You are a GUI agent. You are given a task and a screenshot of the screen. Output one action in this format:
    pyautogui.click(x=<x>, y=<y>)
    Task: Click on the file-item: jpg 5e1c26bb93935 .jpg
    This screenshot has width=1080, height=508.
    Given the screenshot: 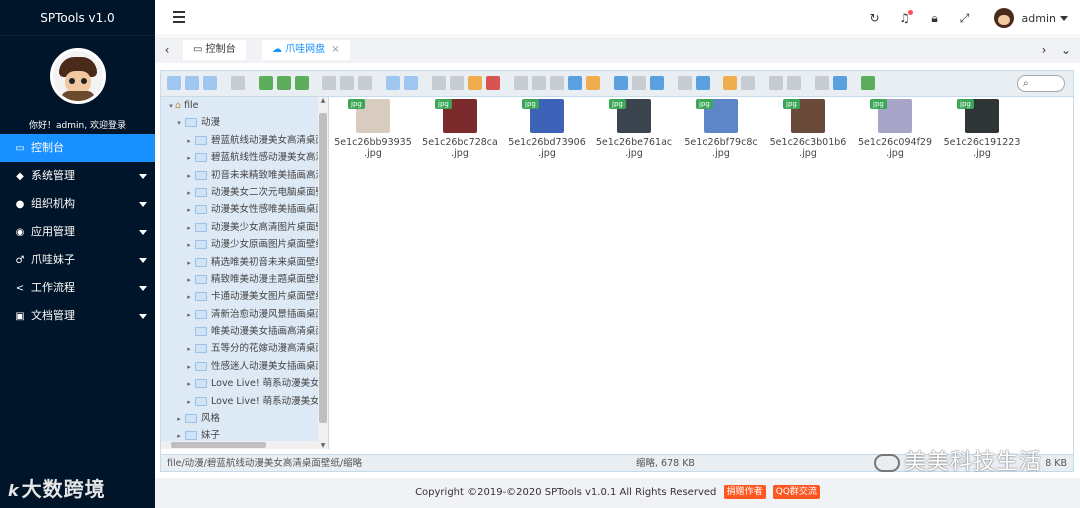 What is the action you would take?
    pyautogui.click(x=373, y=129)
    